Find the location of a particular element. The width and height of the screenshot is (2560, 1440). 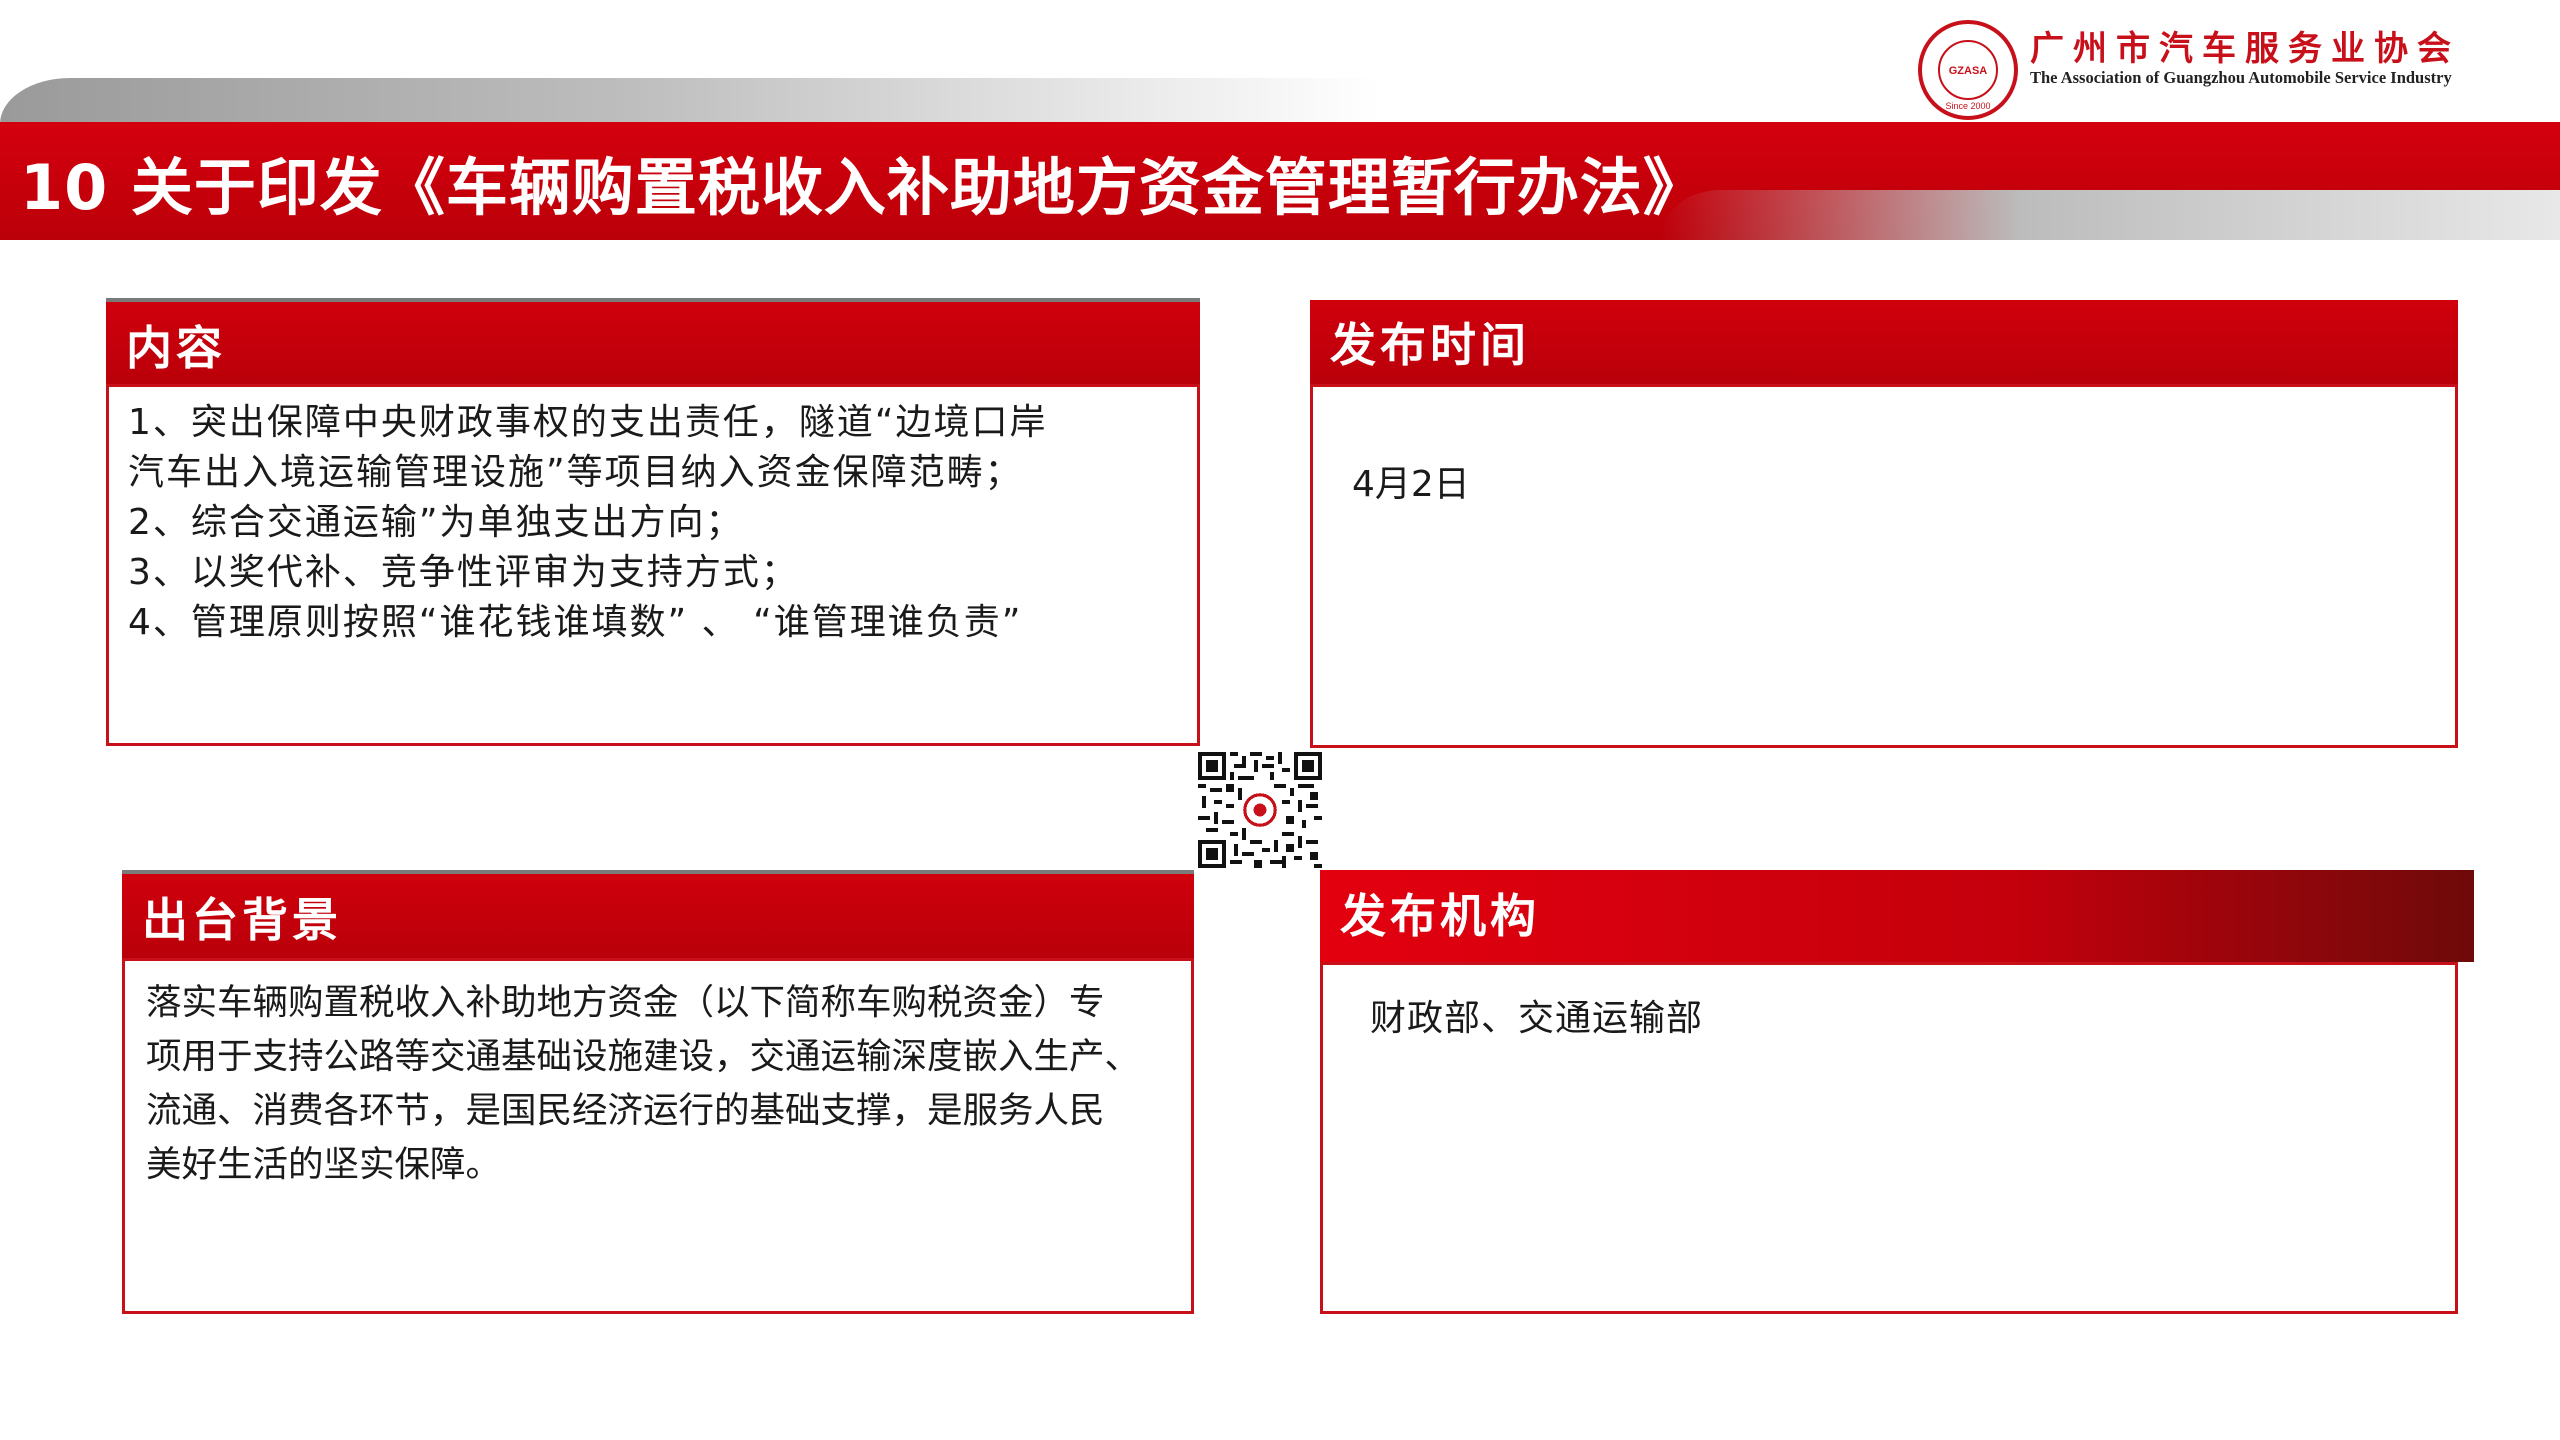

seal-abbrev: GZASA is located at coordinates (1968, 71).